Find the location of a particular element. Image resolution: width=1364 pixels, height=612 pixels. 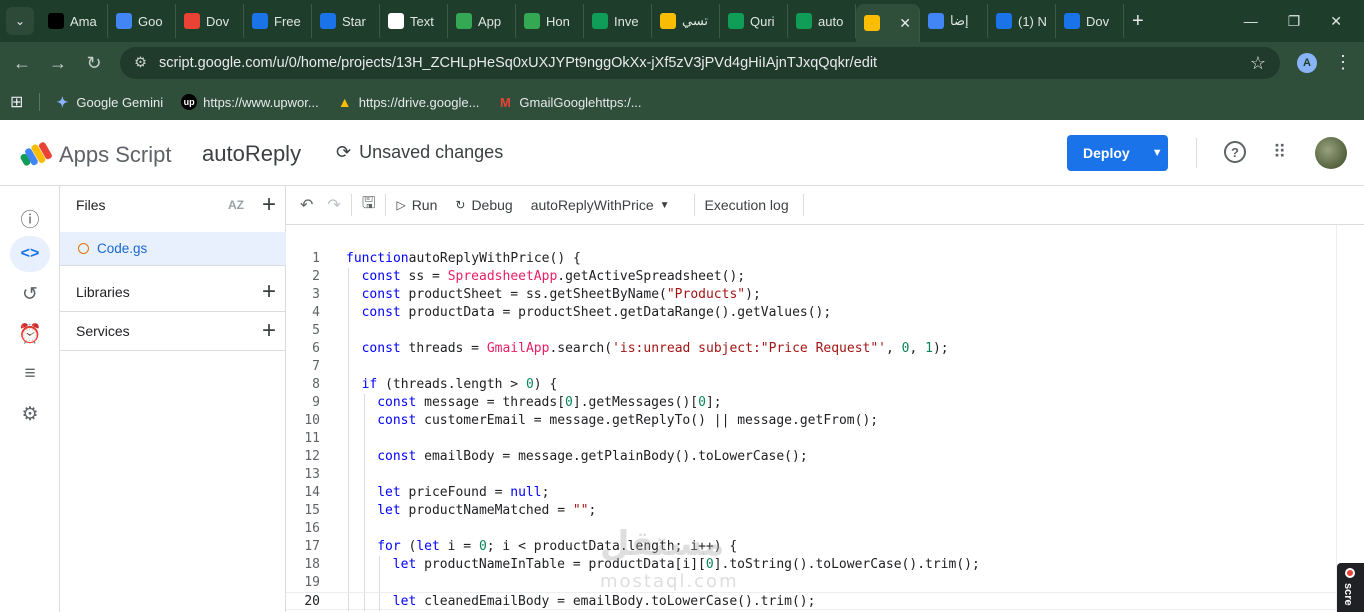

add-file-plus-icon: + is located at coordinates (269, 205).